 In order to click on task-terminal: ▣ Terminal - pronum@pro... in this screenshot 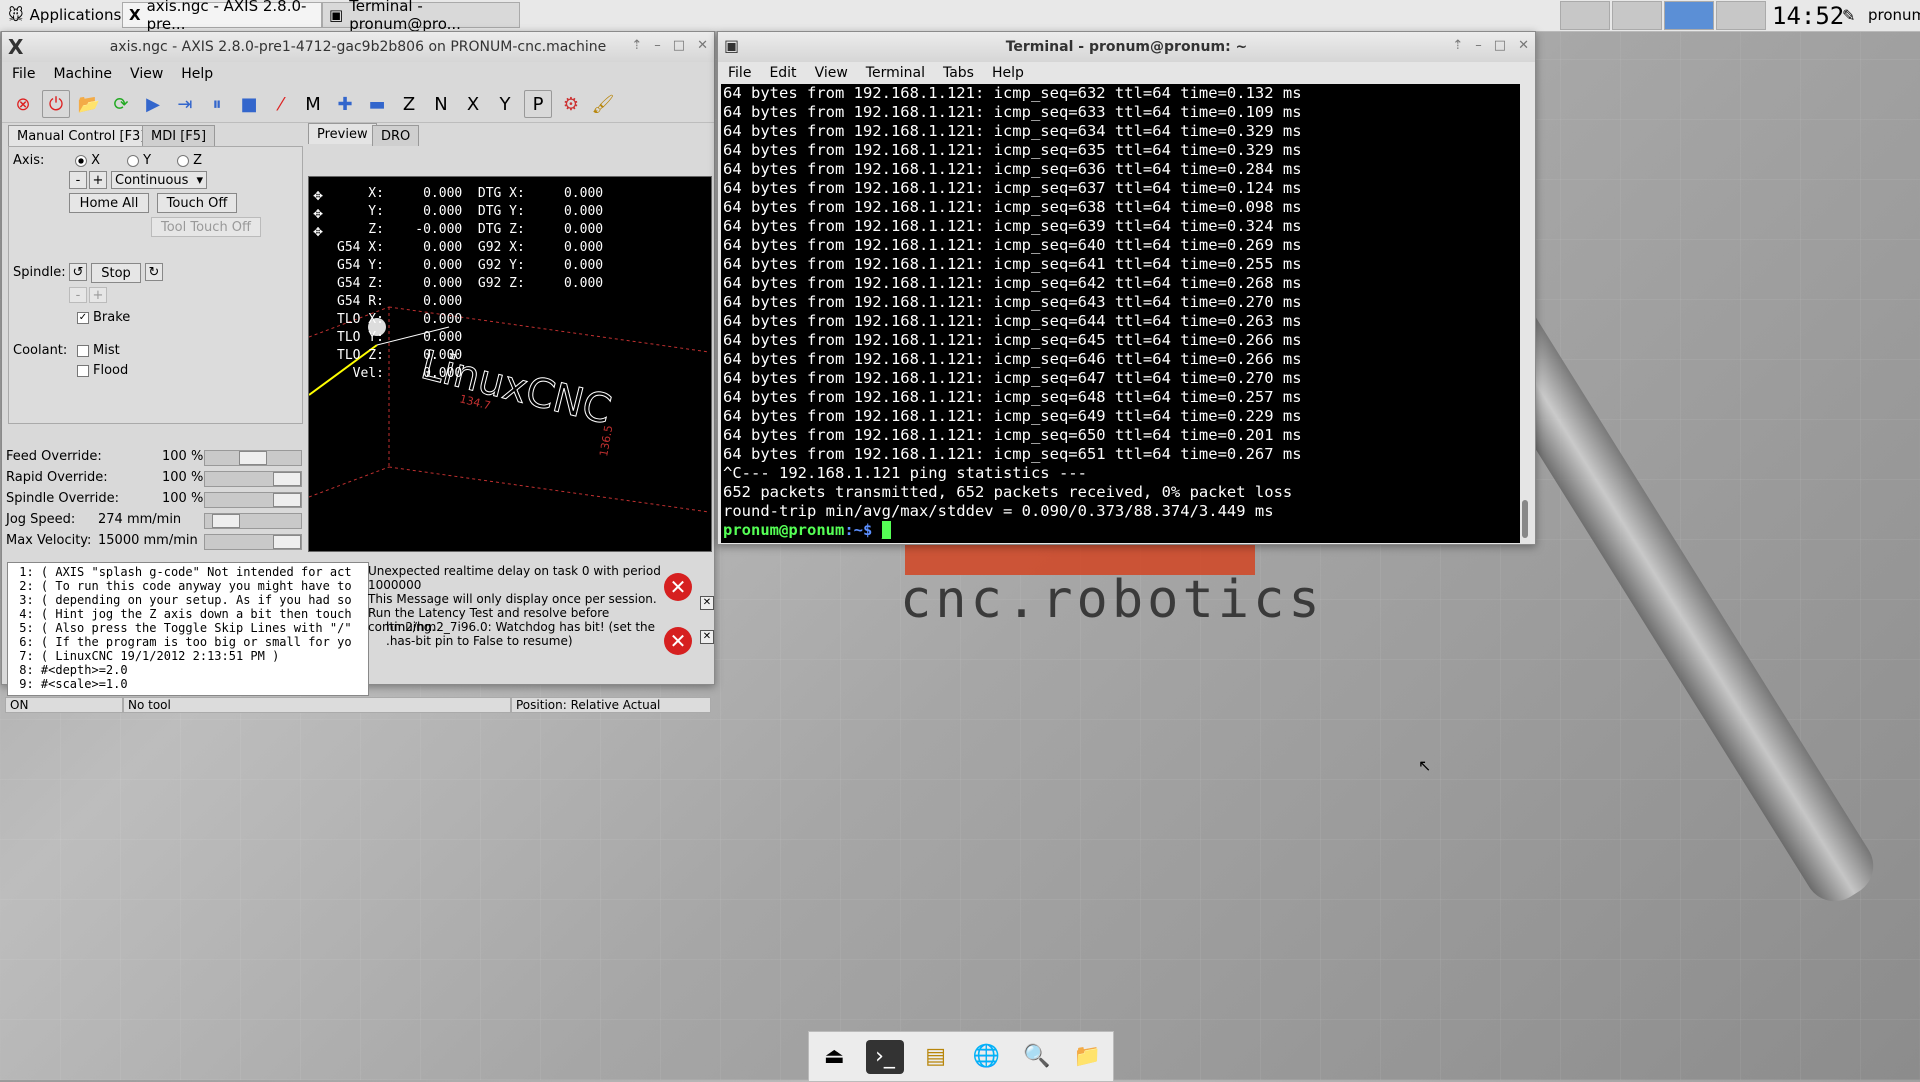, I will do `click(421, 16)`.